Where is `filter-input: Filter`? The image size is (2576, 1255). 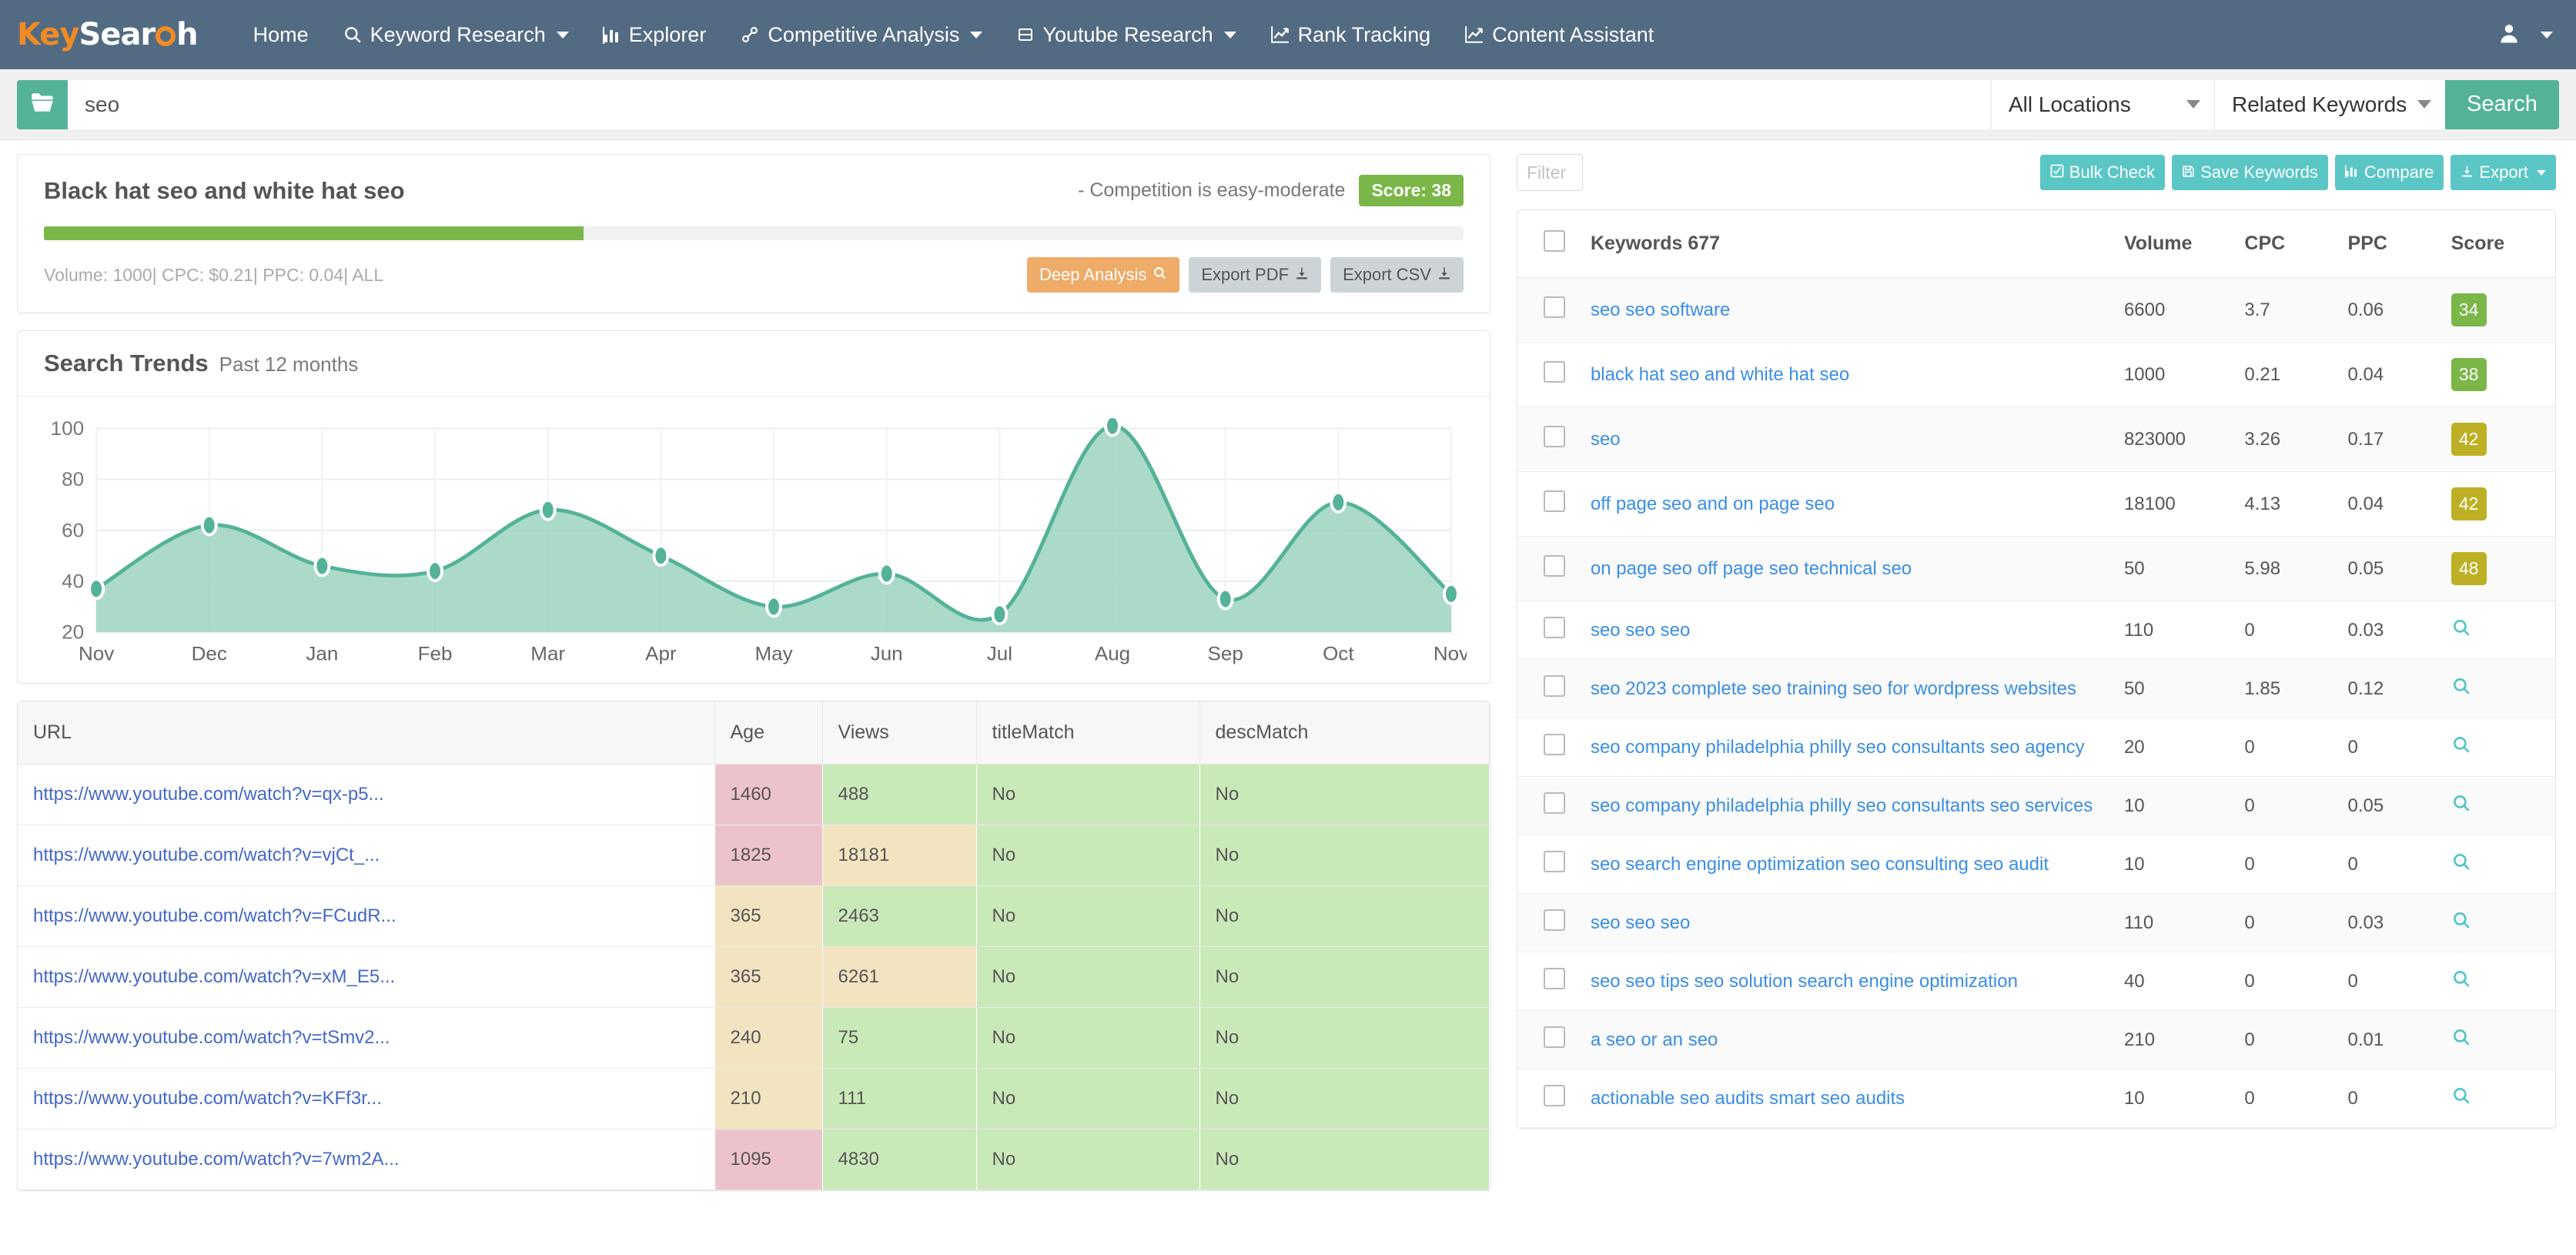
filter-input: Filter is located at coordinates (1550, 172).